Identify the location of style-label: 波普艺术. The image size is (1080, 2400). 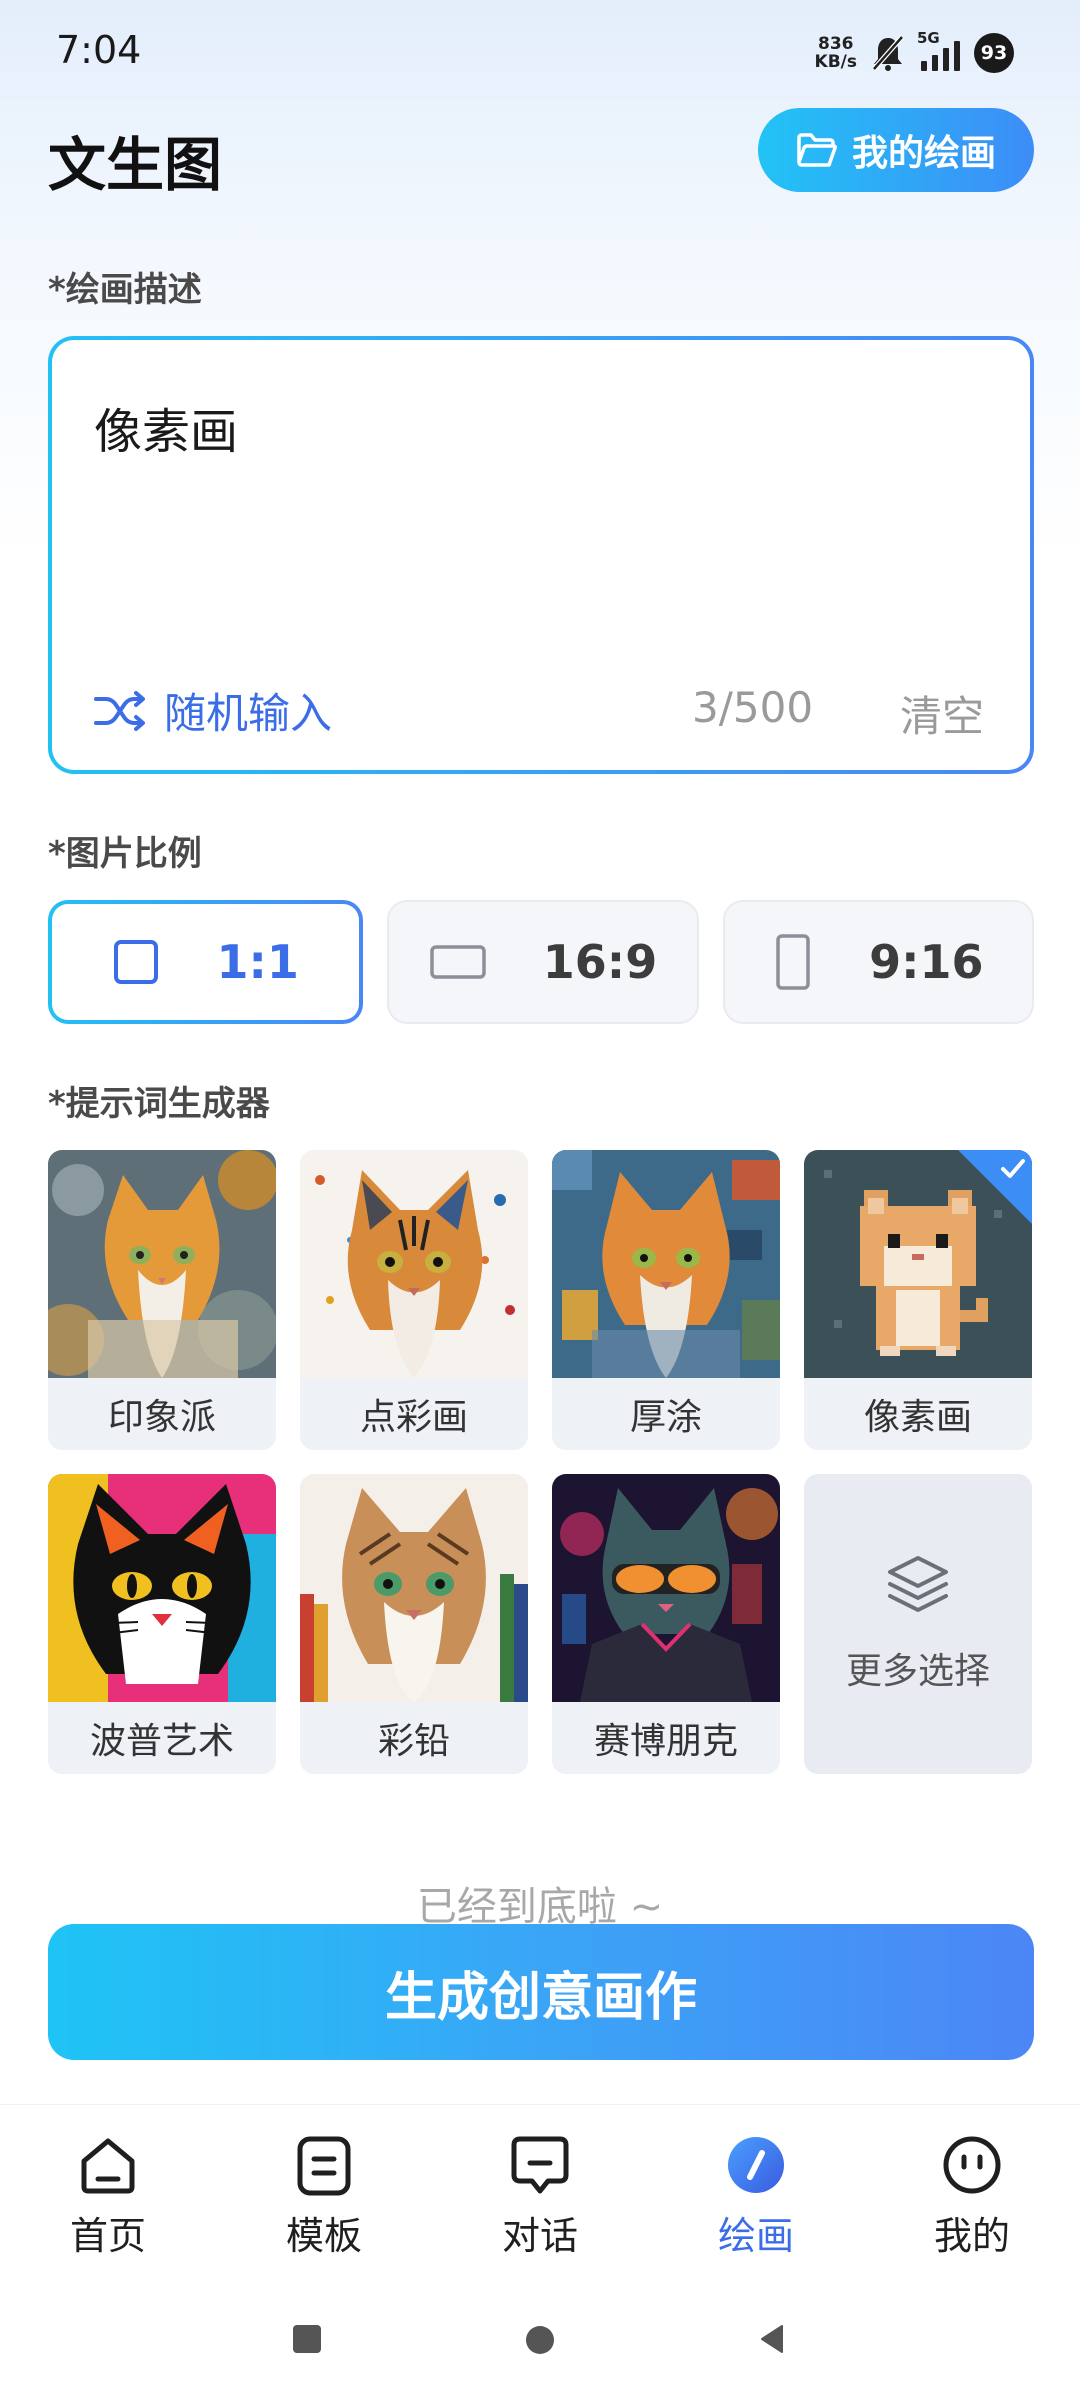
(162, 1738).